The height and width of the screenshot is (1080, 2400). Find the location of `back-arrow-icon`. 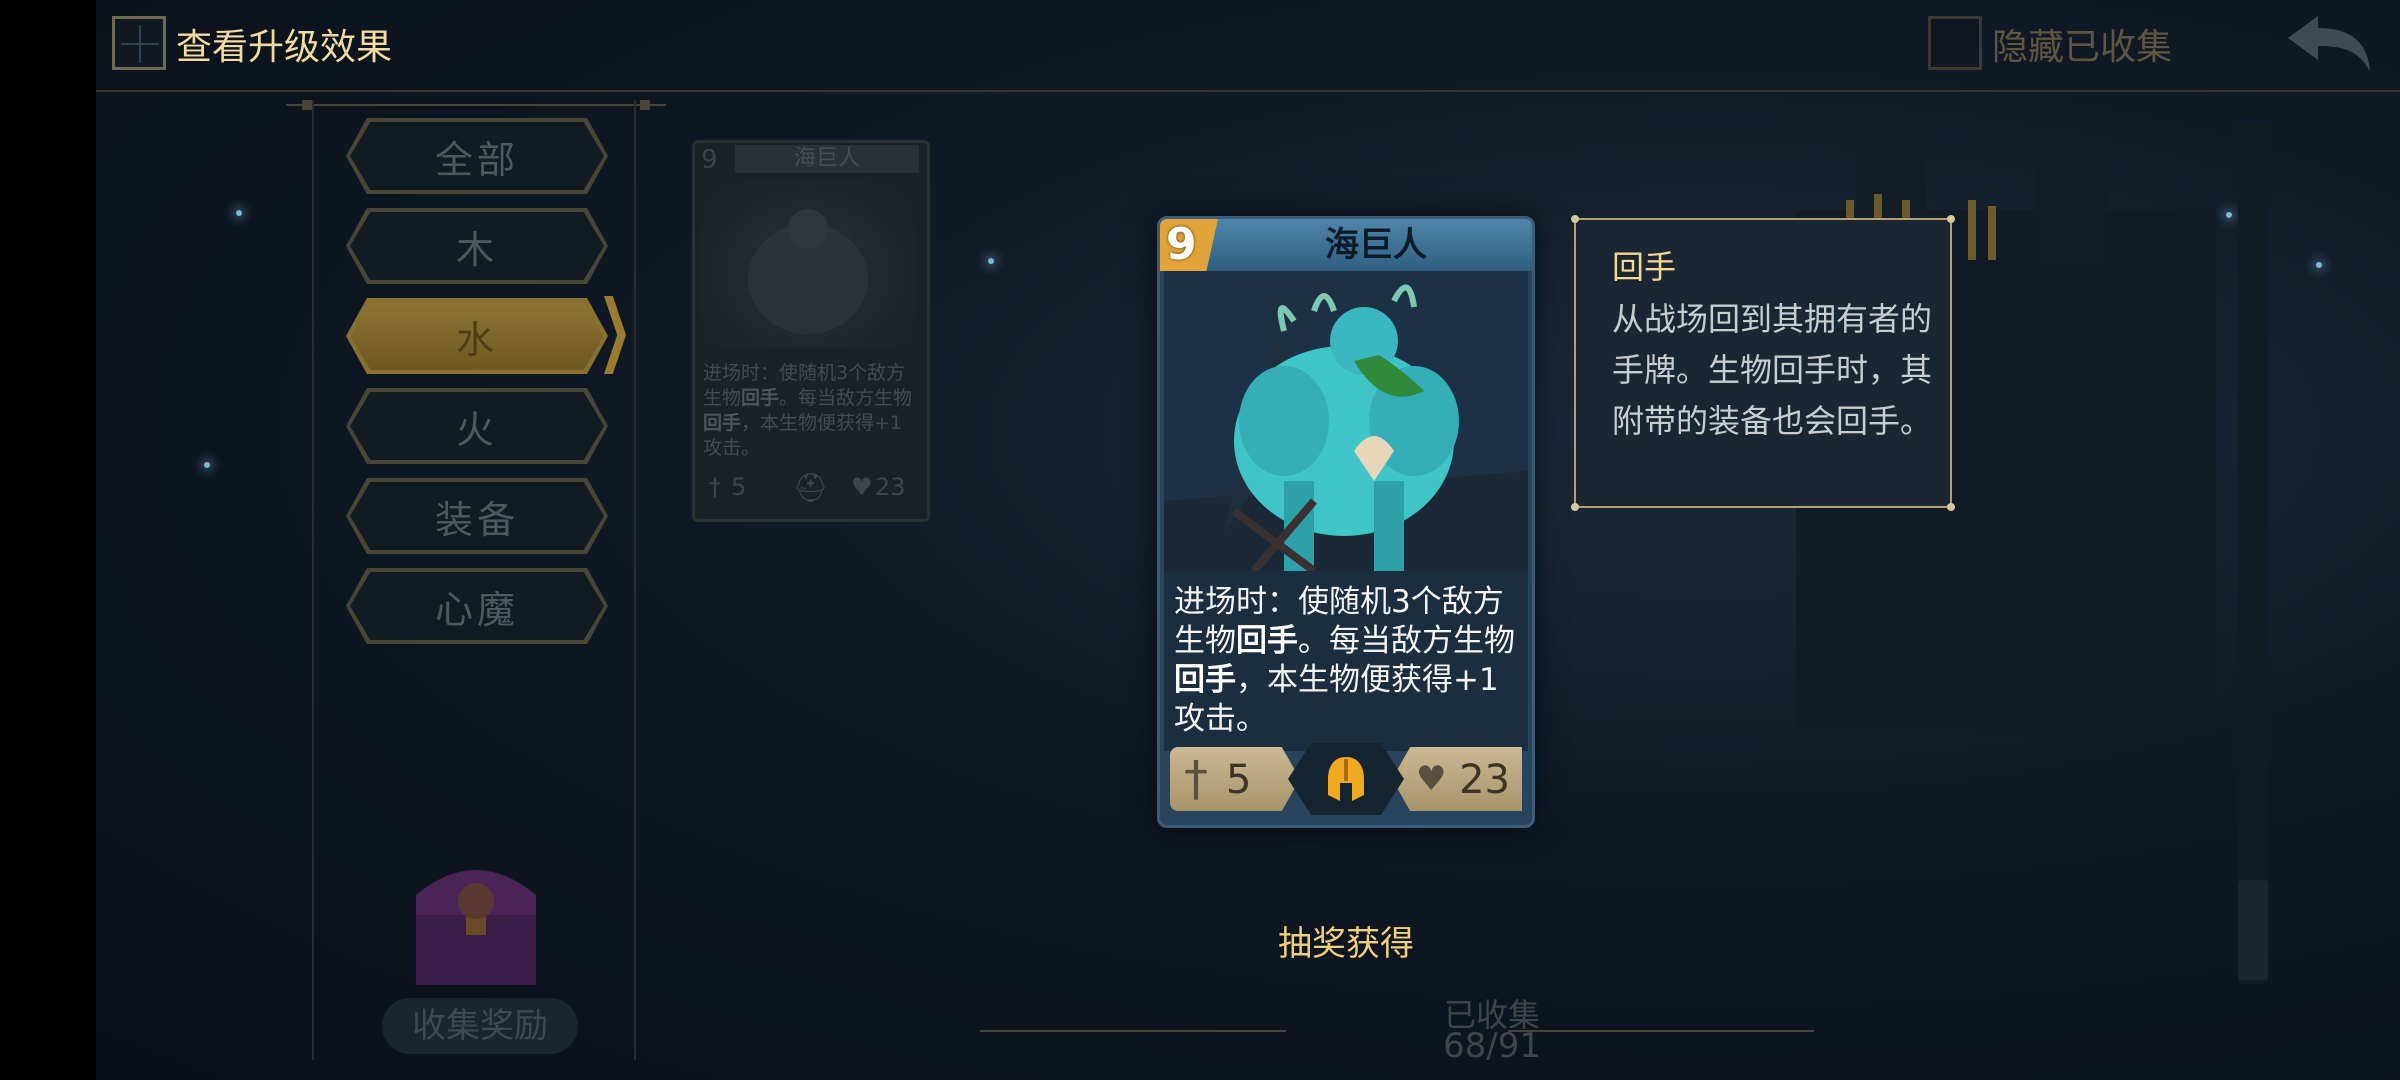

back-arrow-icon is located at coordinates (2329, 44).